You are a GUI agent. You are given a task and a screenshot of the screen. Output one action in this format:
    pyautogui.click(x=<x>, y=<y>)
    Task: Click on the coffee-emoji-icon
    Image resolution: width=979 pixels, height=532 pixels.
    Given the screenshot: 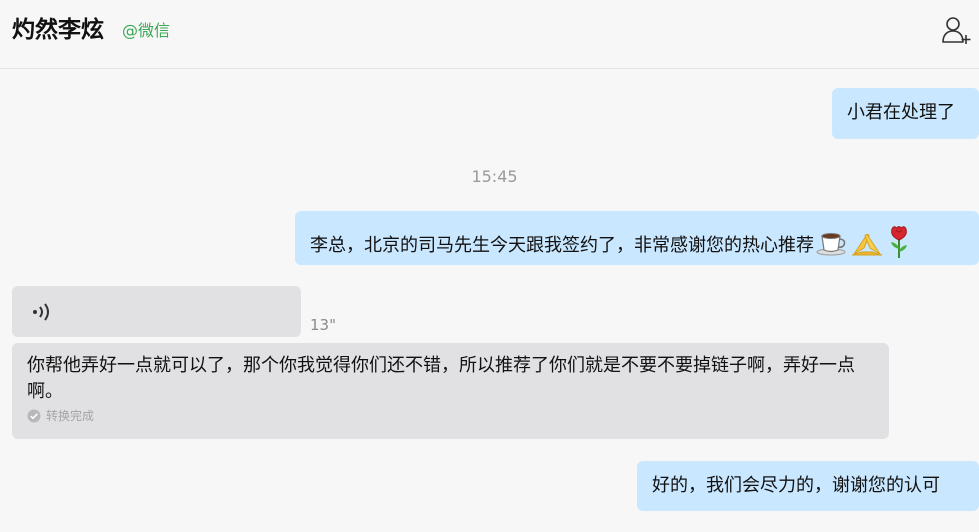 What is the action you would take?
    pyautogui.click(x=832, y=246)
    